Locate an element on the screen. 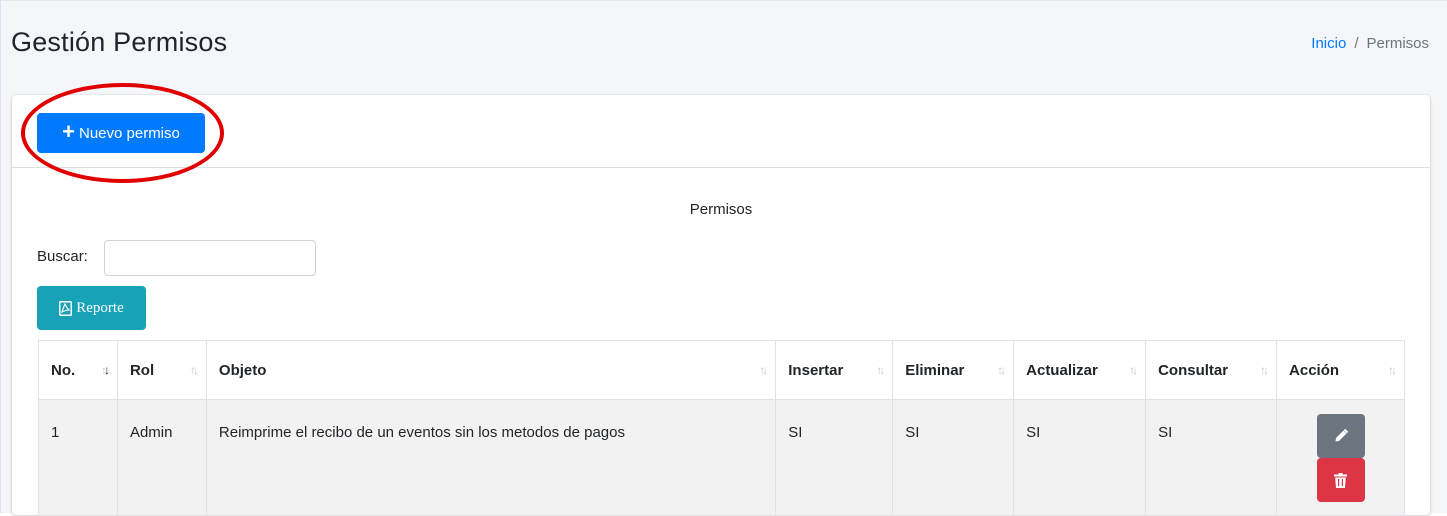 The height and width of the screenshot is (516, 1447). cell-consultar: SI is located at coordinates (1211, 457).